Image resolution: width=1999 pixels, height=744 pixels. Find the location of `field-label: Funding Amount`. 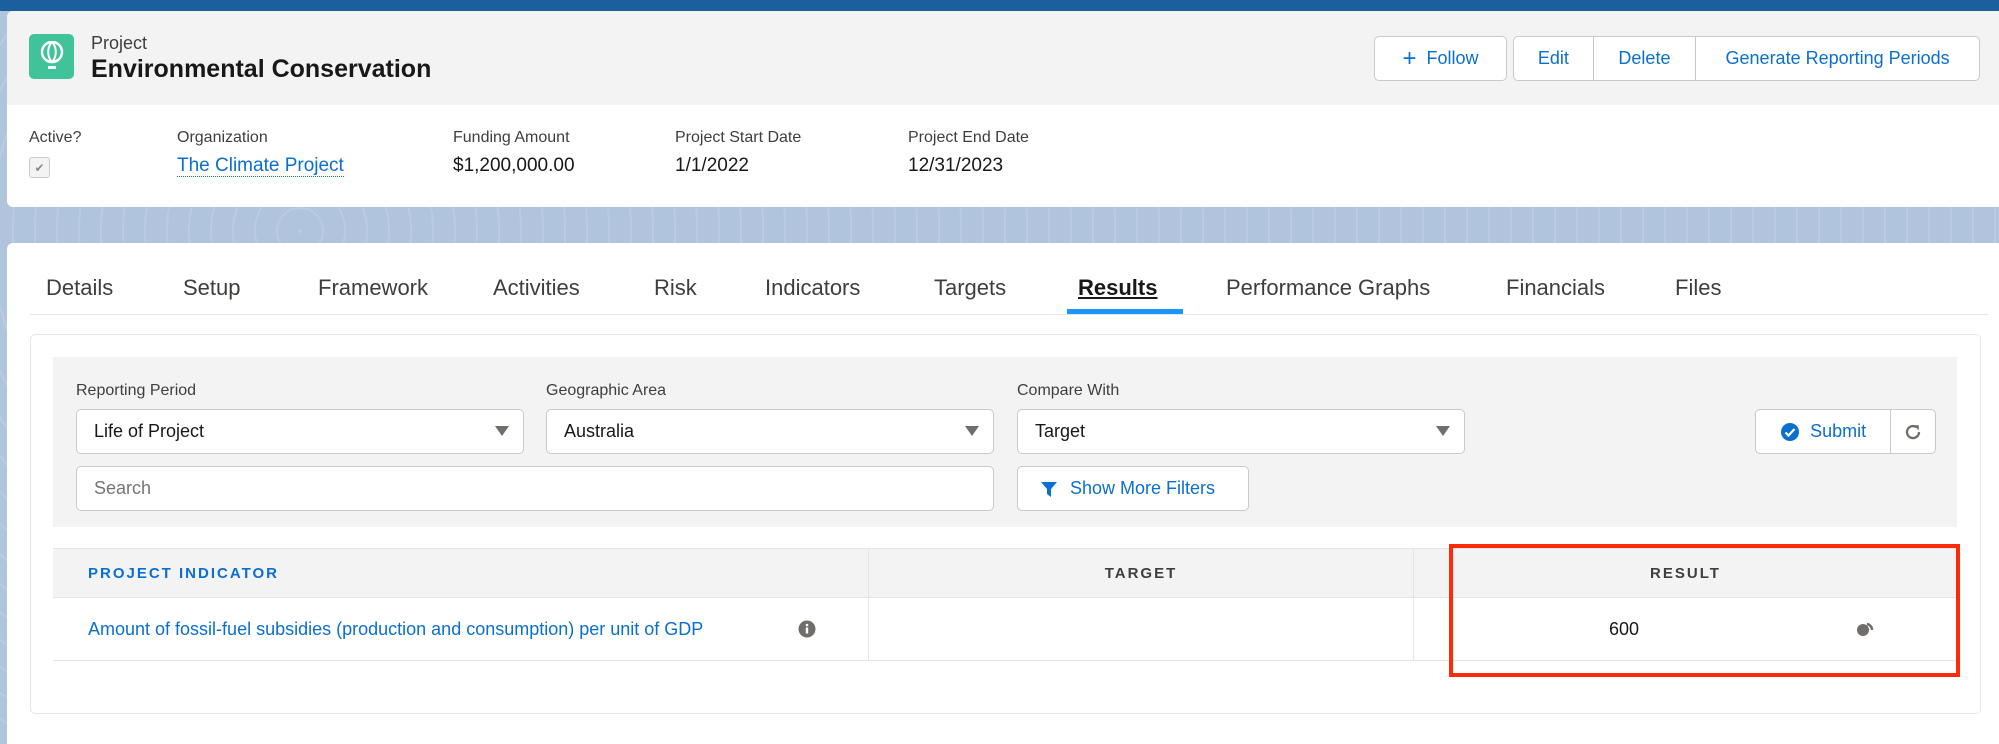

field-label: Funding Amount is located at coordinates (511, 137).